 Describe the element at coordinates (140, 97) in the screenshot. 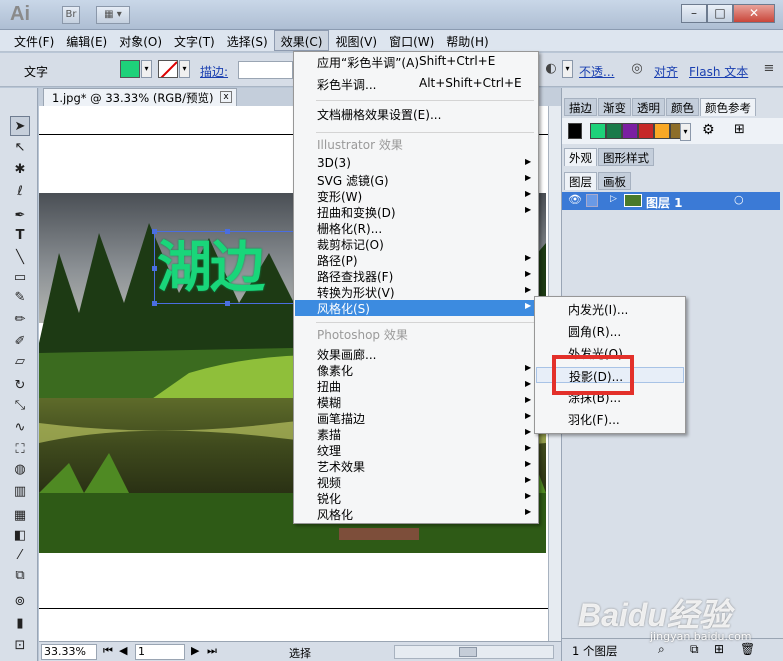

I see `document-tab: 1.jpg* @ 33.33% (RGB/预览) x` at that location.